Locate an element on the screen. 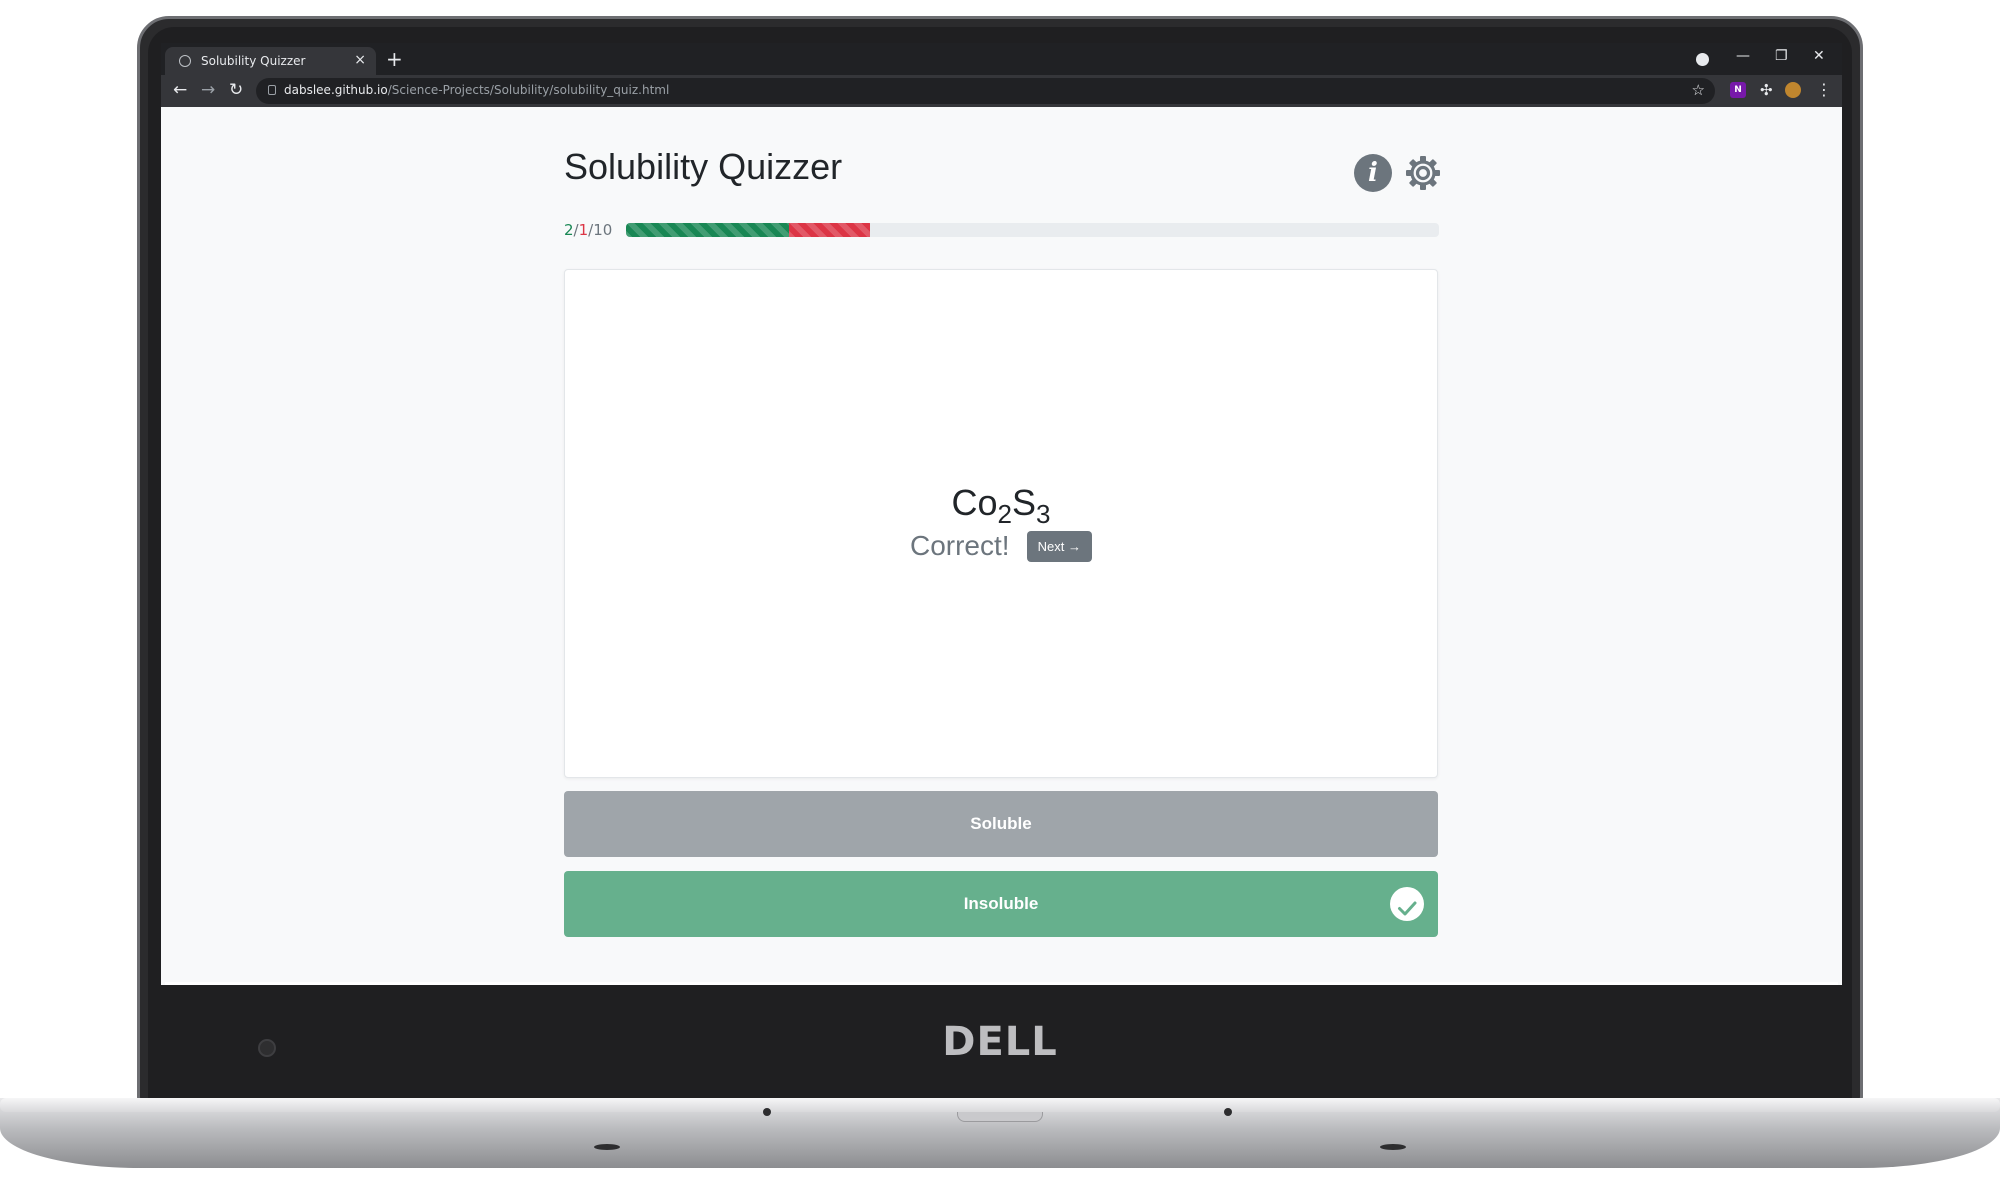  feedback-row: Correct! Next → is located at coordinates (1001, 546).